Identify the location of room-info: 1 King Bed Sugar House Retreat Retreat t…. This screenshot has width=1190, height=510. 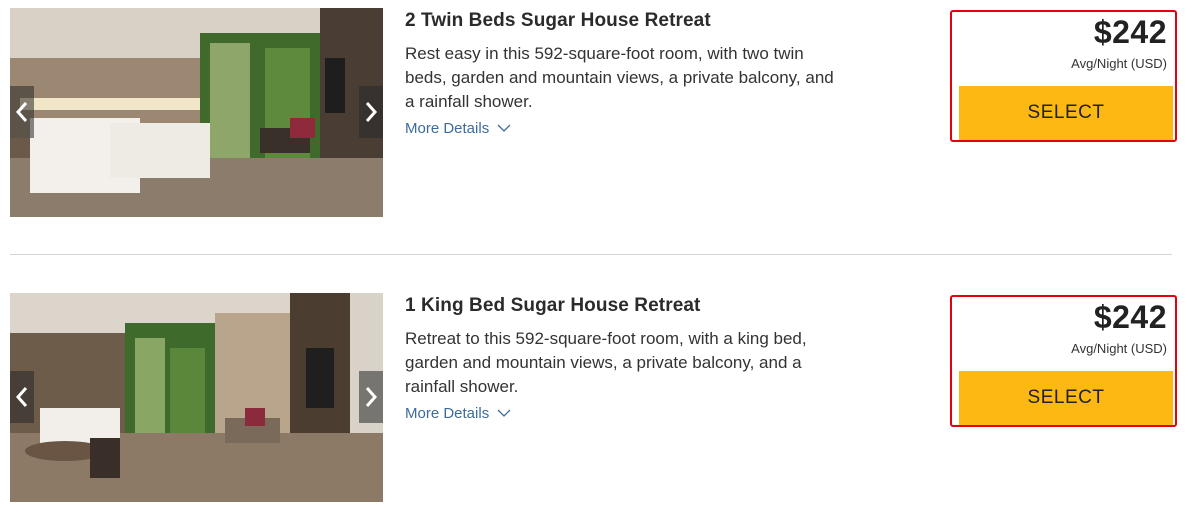
(625, 358).